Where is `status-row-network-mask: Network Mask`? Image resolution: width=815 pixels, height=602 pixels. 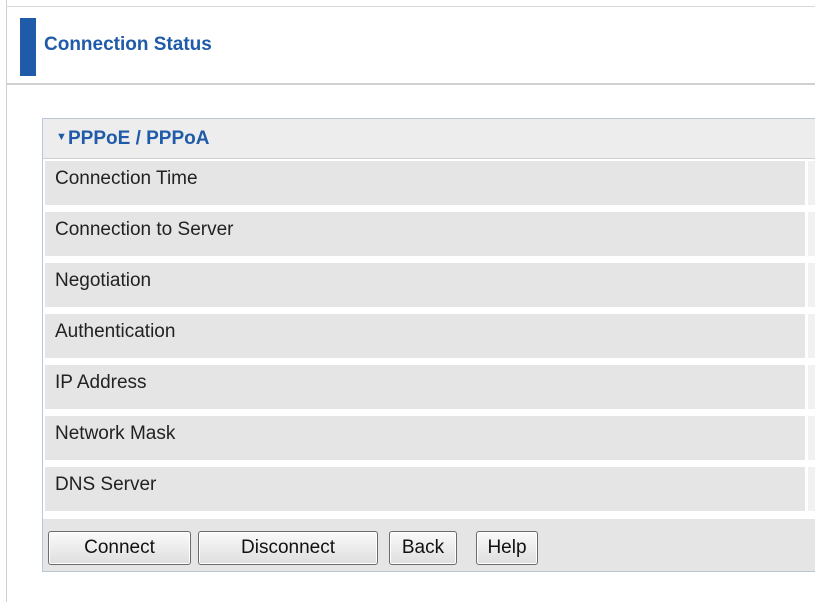
status-row-network-mask: Network Mask is located at coordinates (429, 439).